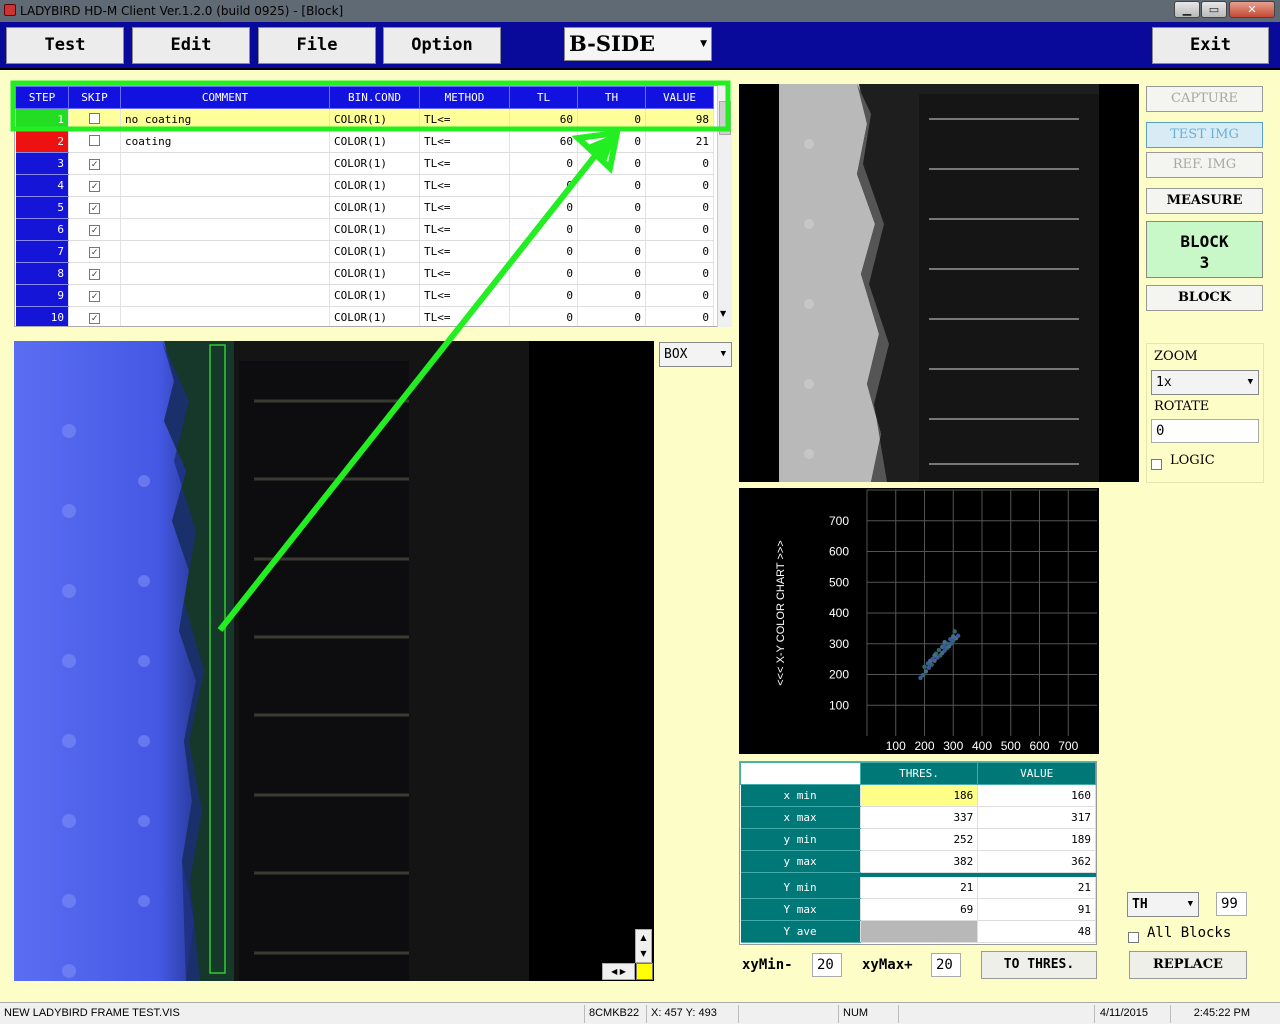  What do you see at coordinates (42, 163) in the screenshot?
I see `cell-step: 3` at bounding box center [42, 163].